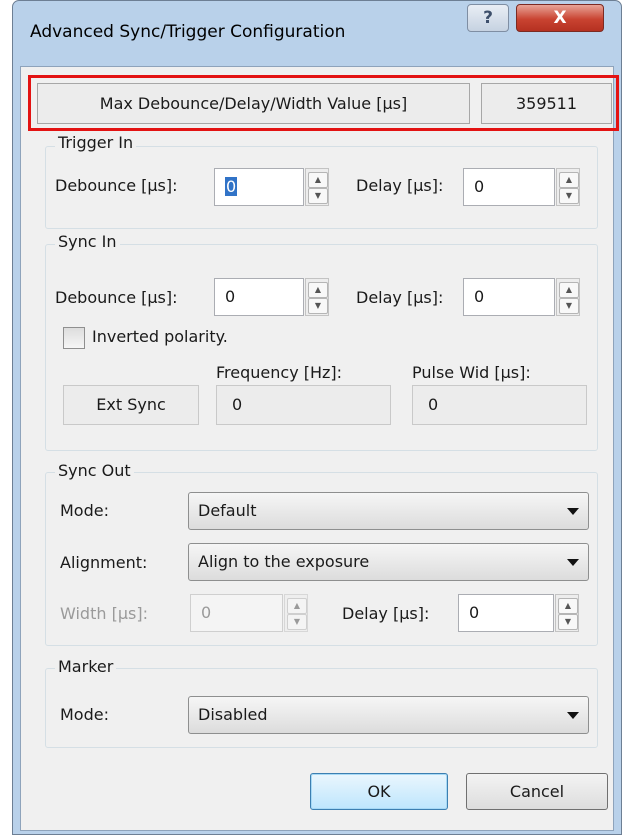 The height and width of the screenshot is (839, 629). Describe the element at coordinates (259, 297) in the screenshot. I see `sync-debounce-input: 0` at that location.